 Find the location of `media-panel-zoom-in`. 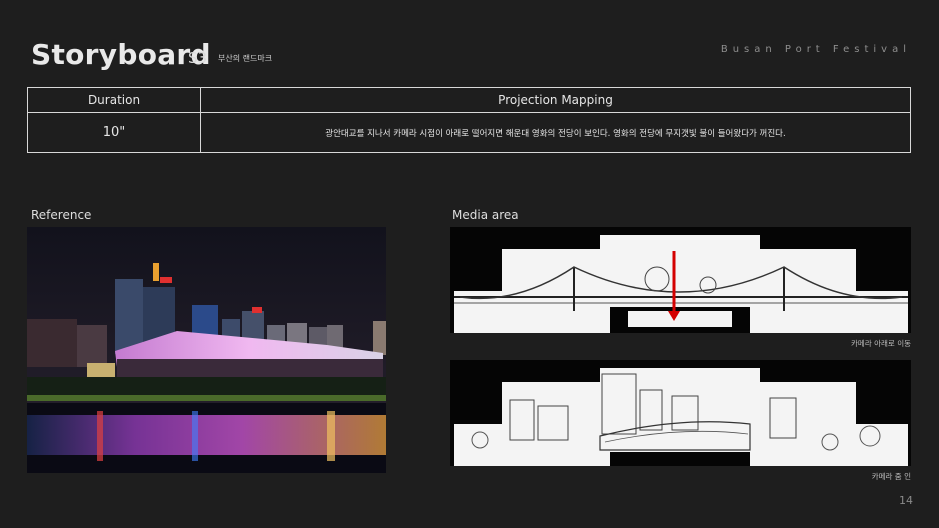

media-panel-zoom-in is located at coordinates (680, 413).